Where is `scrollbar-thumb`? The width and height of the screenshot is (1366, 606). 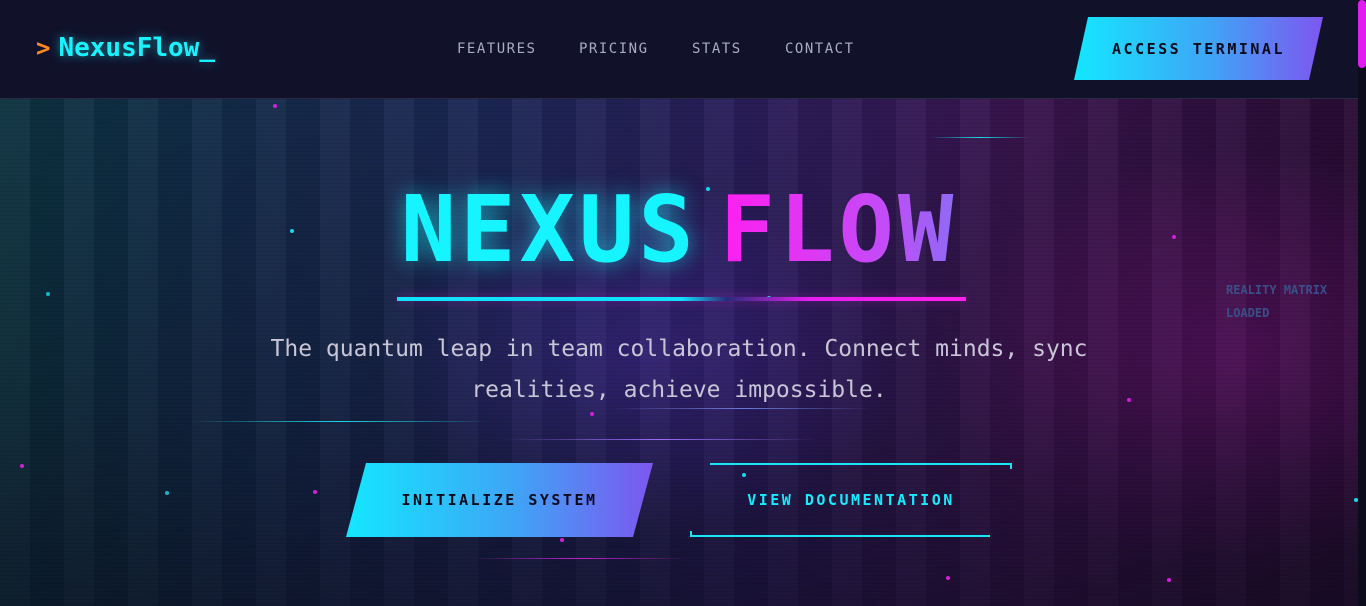 scrollbar-thumb is located at coordinates (1362, 34).